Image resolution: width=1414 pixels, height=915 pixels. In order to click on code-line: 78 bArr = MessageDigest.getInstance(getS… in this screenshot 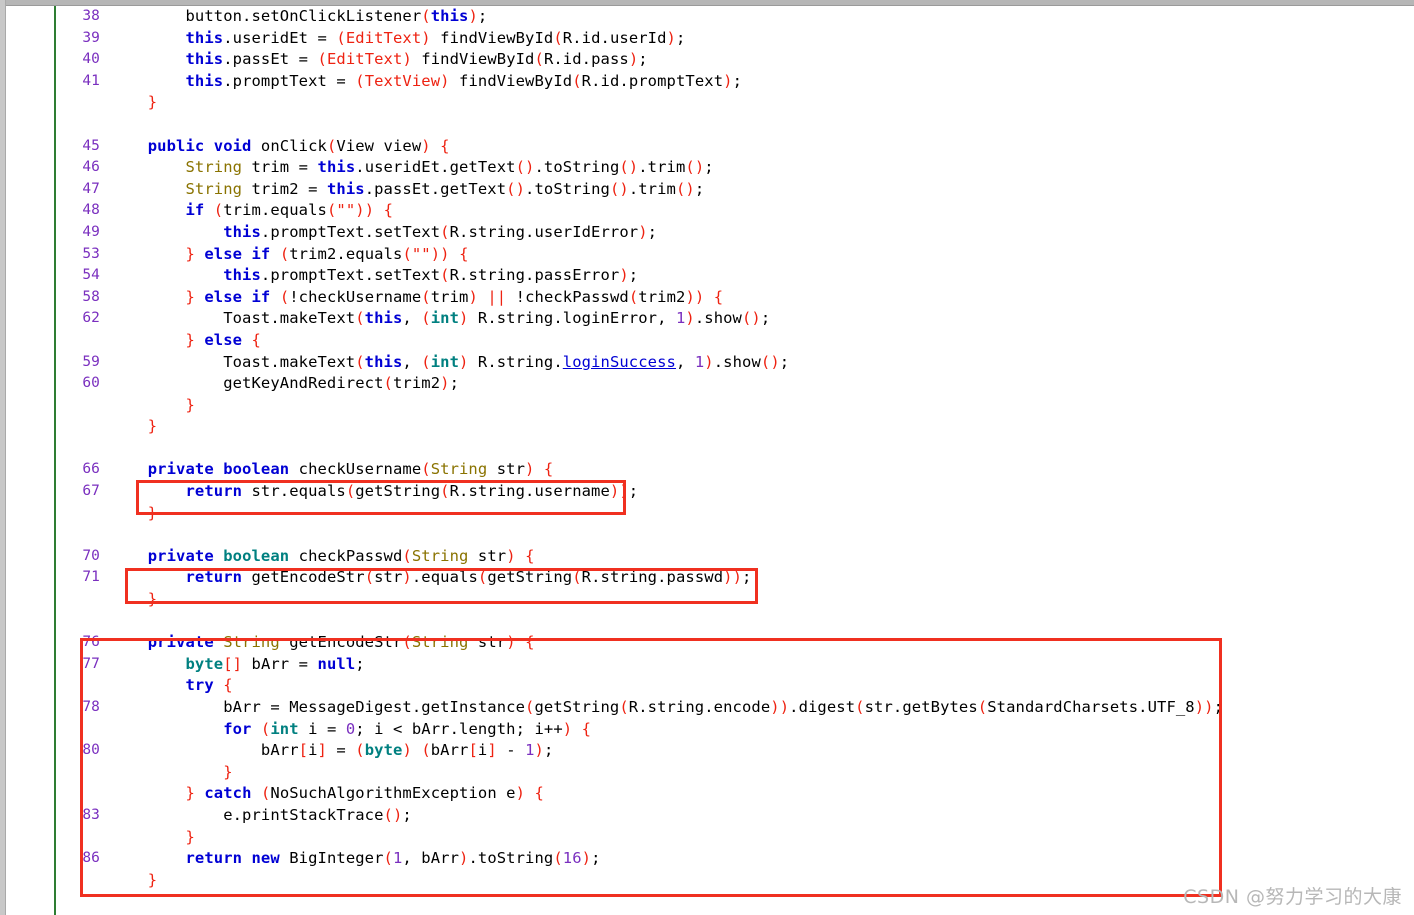, I will do `click(736, 708)`.